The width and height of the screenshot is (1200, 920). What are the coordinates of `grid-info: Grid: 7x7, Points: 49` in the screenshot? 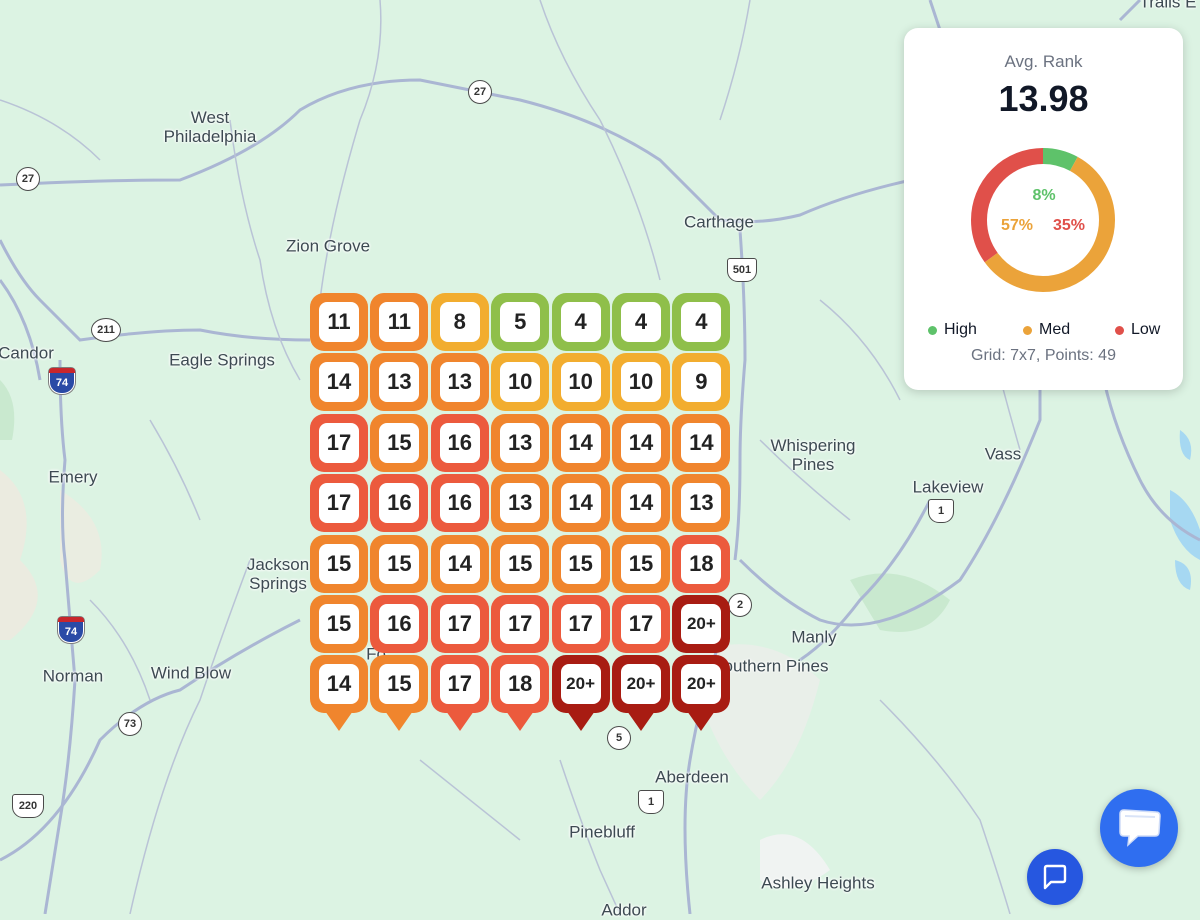 It's located at (1043, 355).